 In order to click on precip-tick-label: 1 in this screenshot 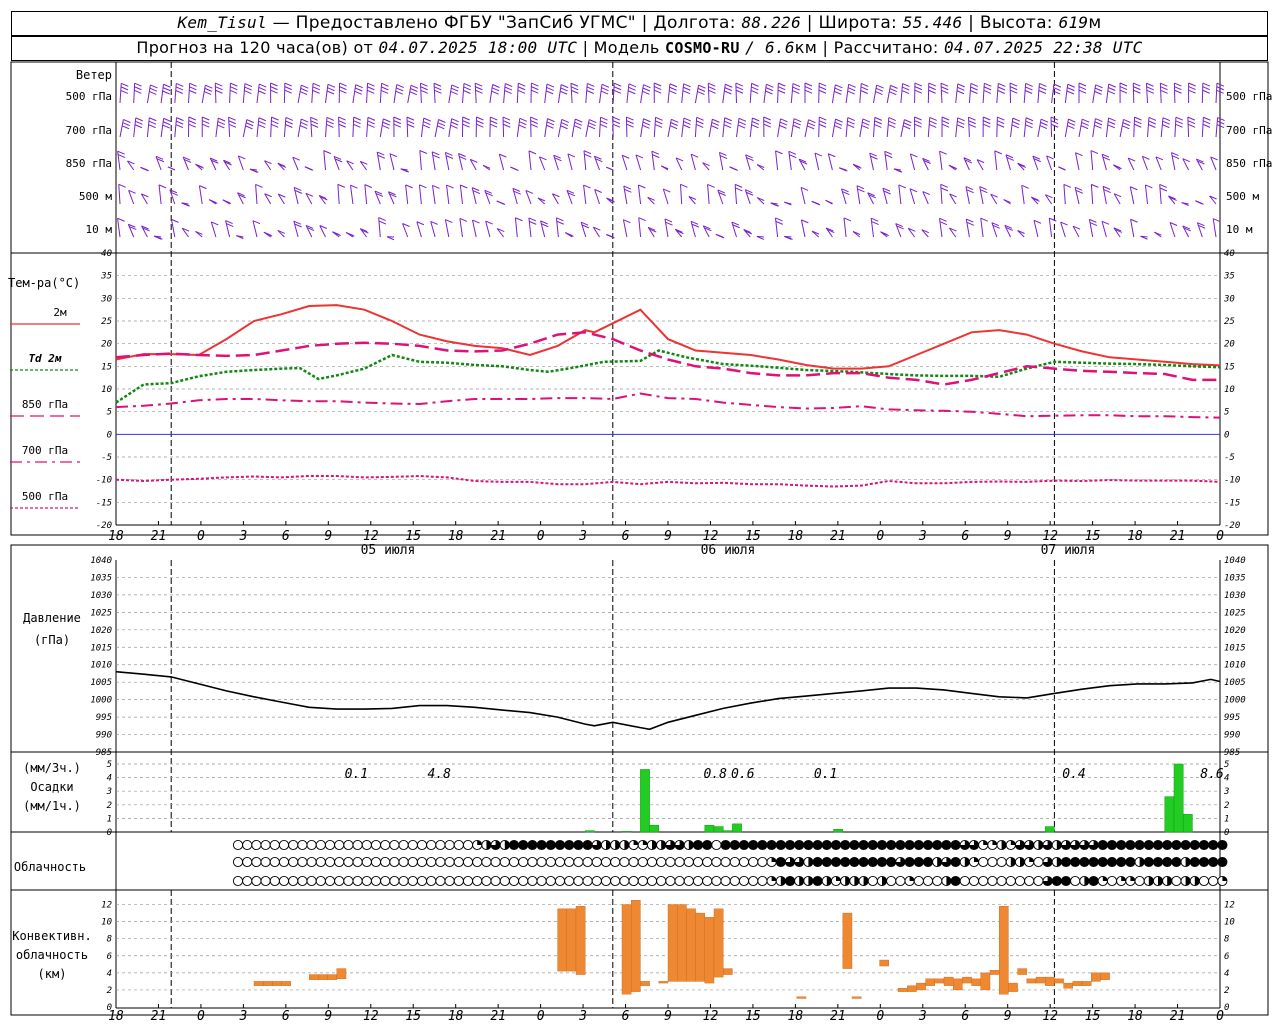, I will do `click(109, 819)`.